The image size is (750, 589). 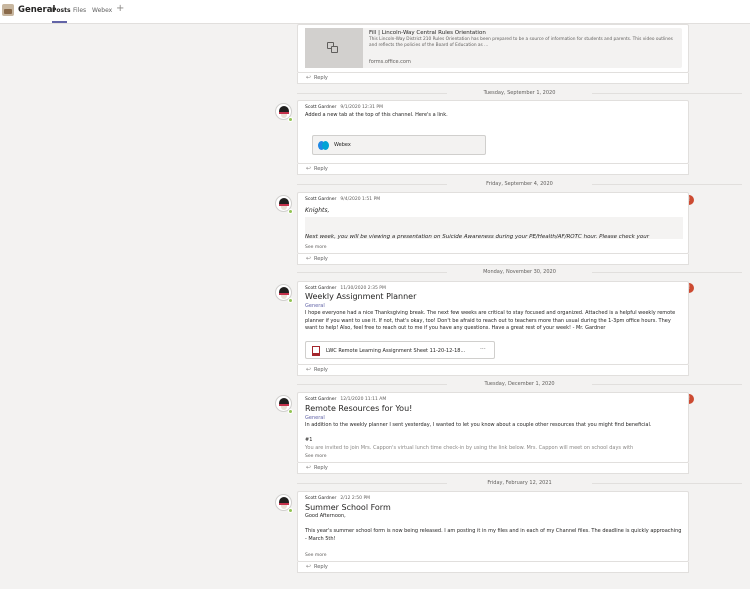 I want to click on post-body-line: Knights,, so click(x=317, y=210).